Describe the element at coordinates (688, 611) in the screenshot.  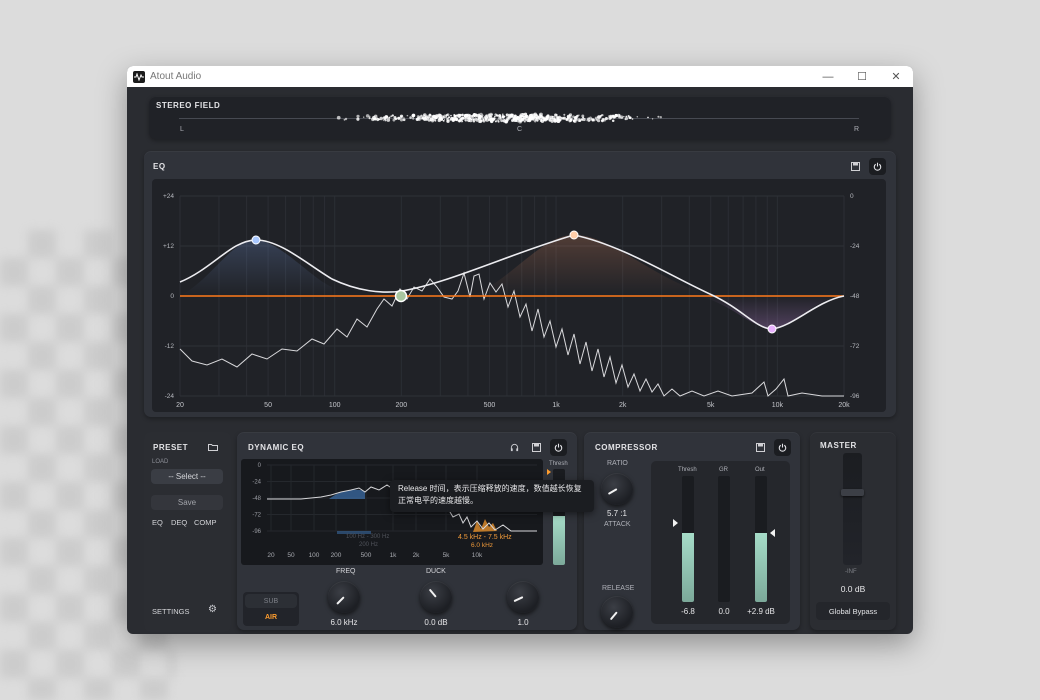
I see `meter-thresh-value: -6.8` at that location.